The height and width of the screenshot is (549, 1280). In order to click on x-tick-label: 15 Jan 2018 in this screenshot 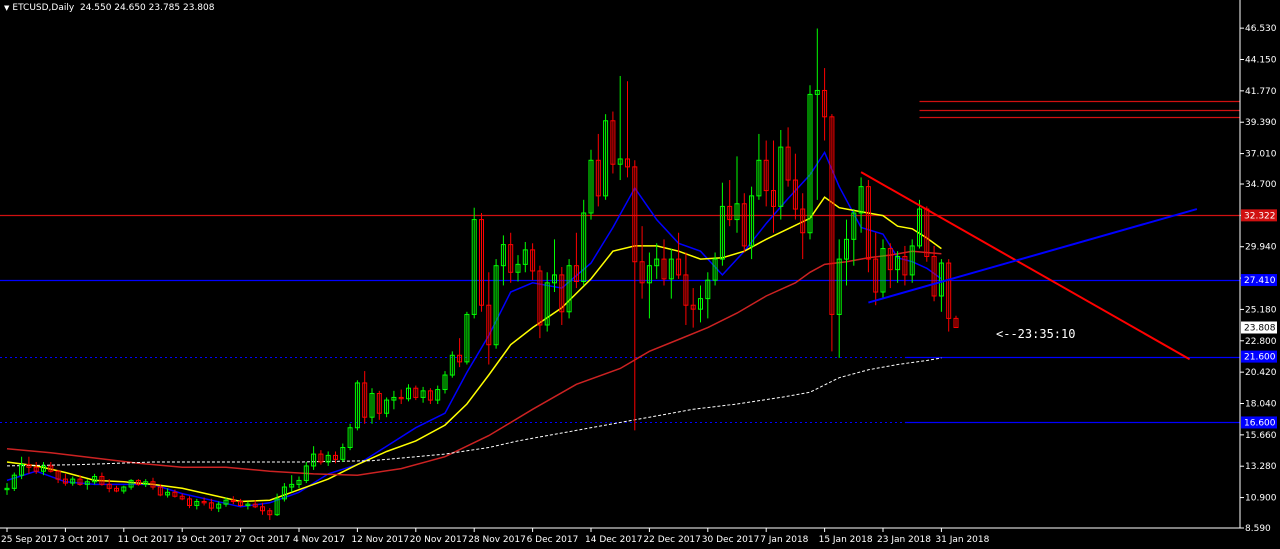, I will do `click(846, 540)`.